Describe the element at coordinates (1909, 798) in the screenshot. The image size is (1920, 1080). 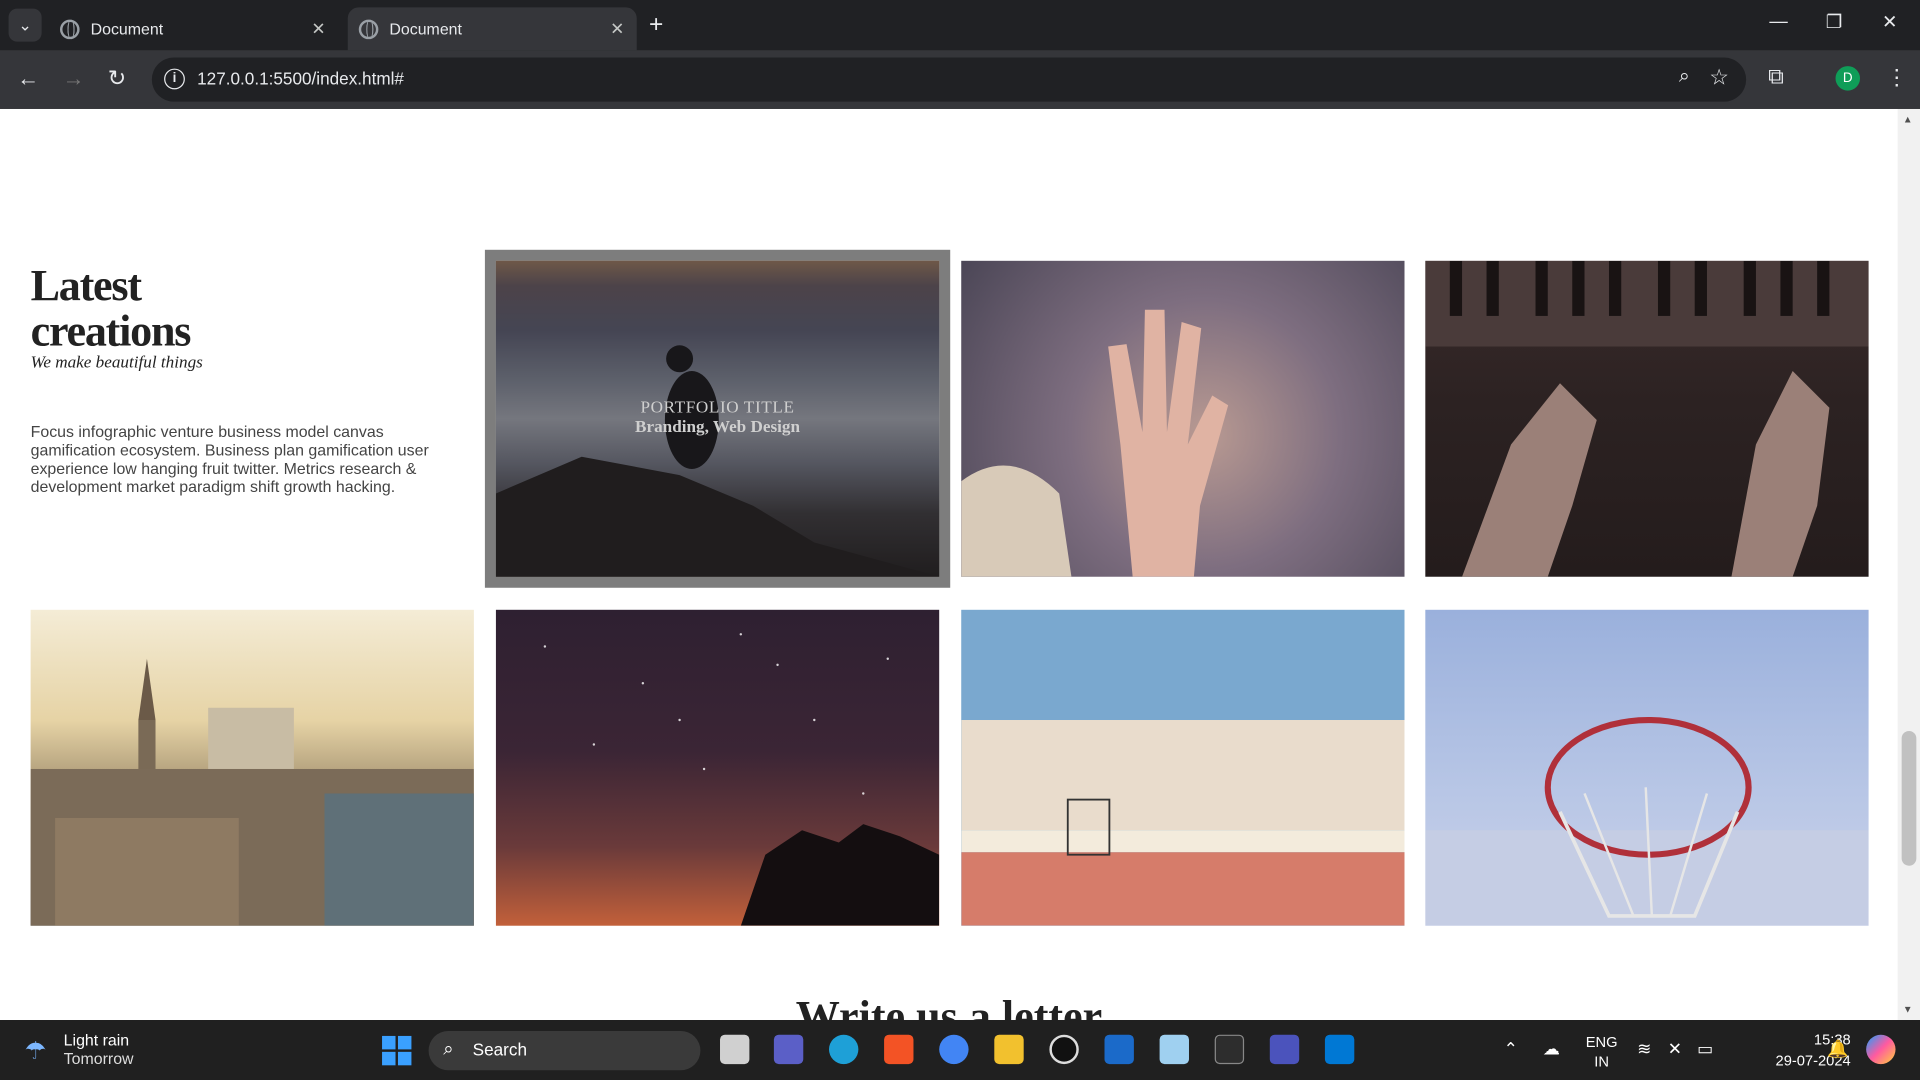
I see `scroll-thumb` at that location.